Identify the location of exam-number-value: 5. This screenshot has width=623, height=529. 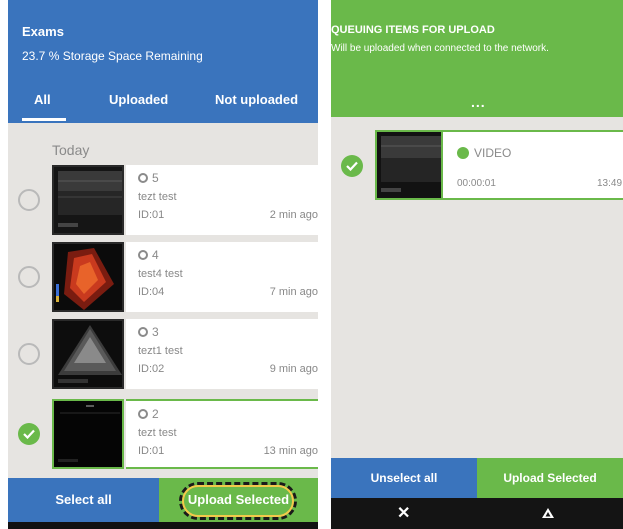
(155, 178).